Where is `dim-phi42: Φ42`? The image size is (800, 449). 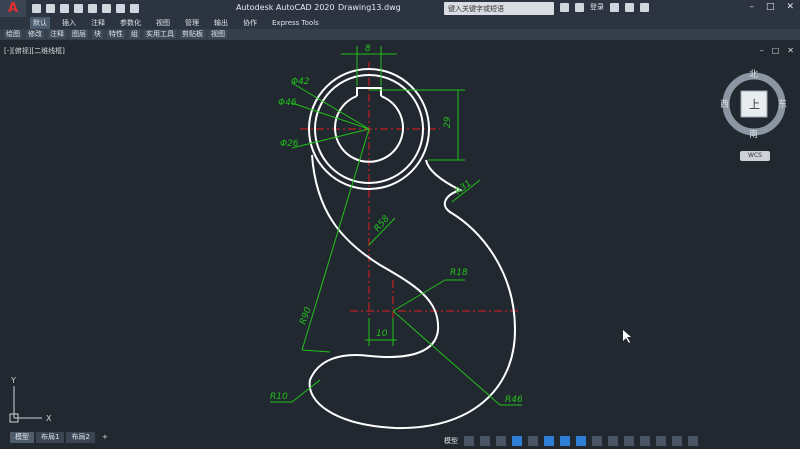
dim-phi42: Φ42 is located at coordinates (300, 82).